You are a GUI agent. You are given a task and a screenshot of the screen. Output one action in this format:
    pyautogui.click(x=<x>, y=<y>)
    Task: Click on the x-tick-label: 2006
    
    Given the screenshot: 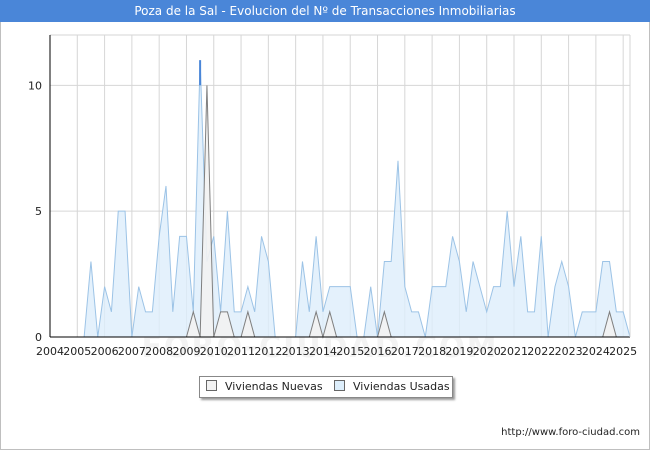 What is the action you would take?
    pyautogui.click(x=105, y=351)
    